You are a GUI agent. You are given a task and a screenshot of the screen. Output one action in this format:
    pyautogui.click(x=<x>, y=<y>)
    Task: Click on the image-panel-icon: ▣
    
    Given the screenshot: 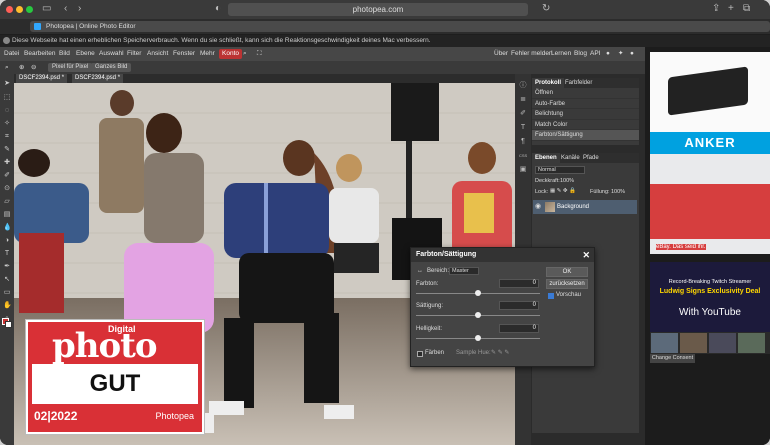 What is the action you would take?
    pyautogui.click(x=523, y=170)
    